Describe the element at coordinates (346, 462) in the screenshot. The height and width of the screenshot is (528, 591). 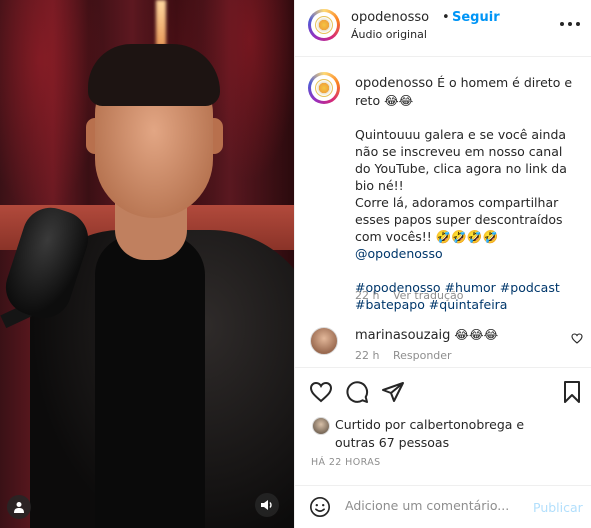
I see `post-timestamp: HÁ 22 HORAS` at that location.